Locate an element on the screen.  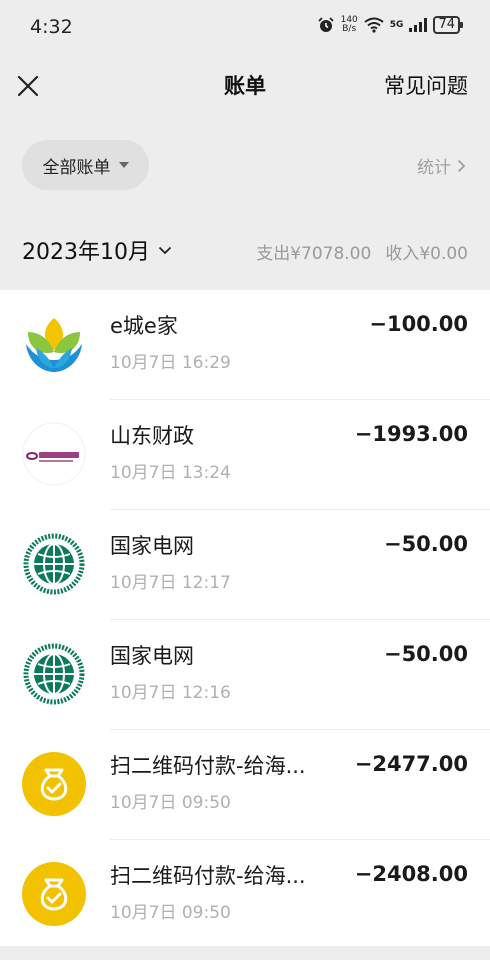
month-totals: 支出¥7078.00 收入¥0.00 is located at coordinates (362, 251).